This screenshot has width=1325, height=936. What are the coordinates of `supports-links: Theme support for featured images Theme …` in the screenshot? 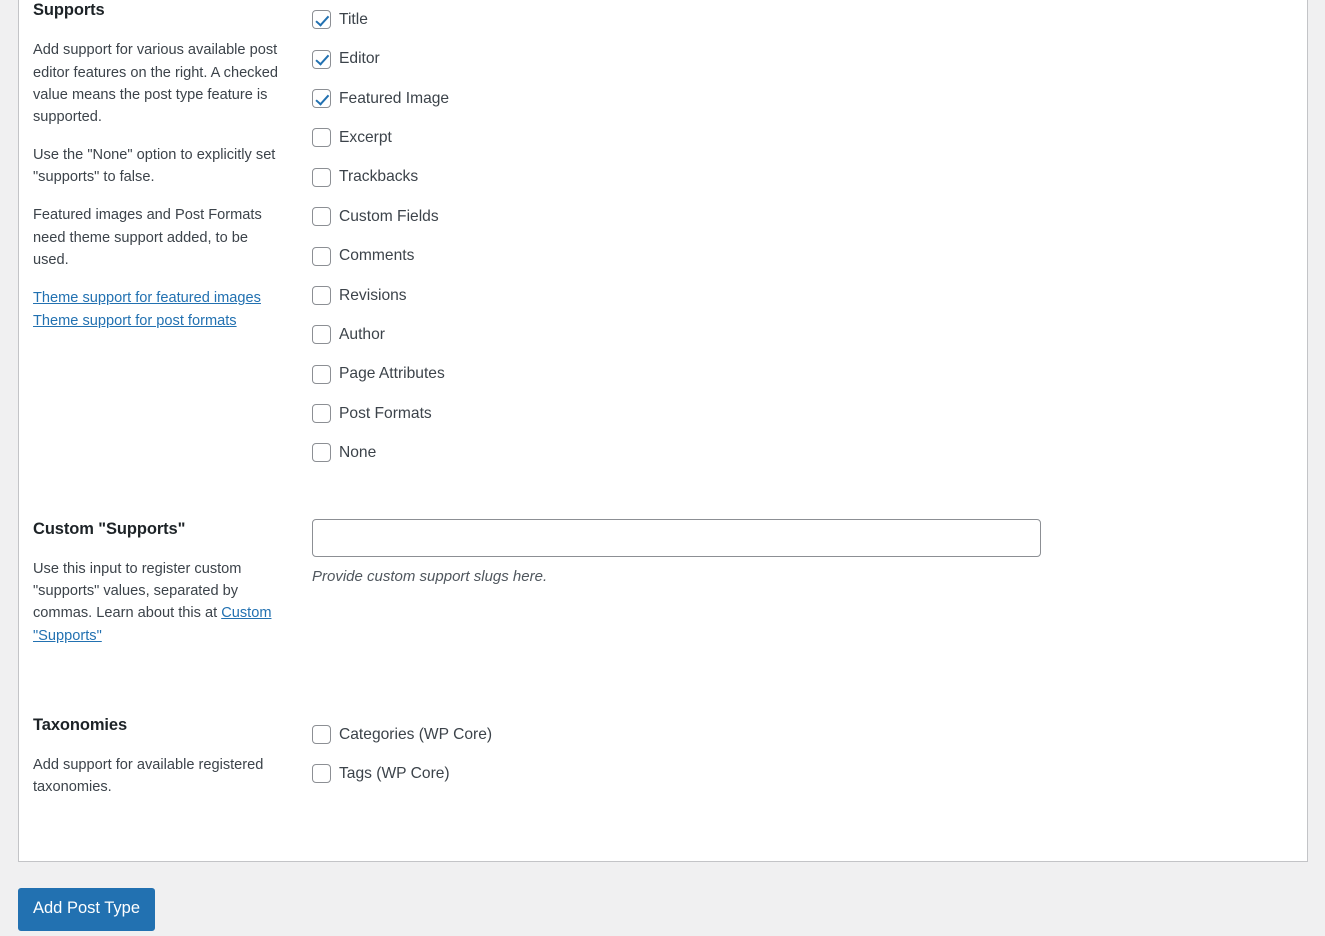 It's located at (157, 309).